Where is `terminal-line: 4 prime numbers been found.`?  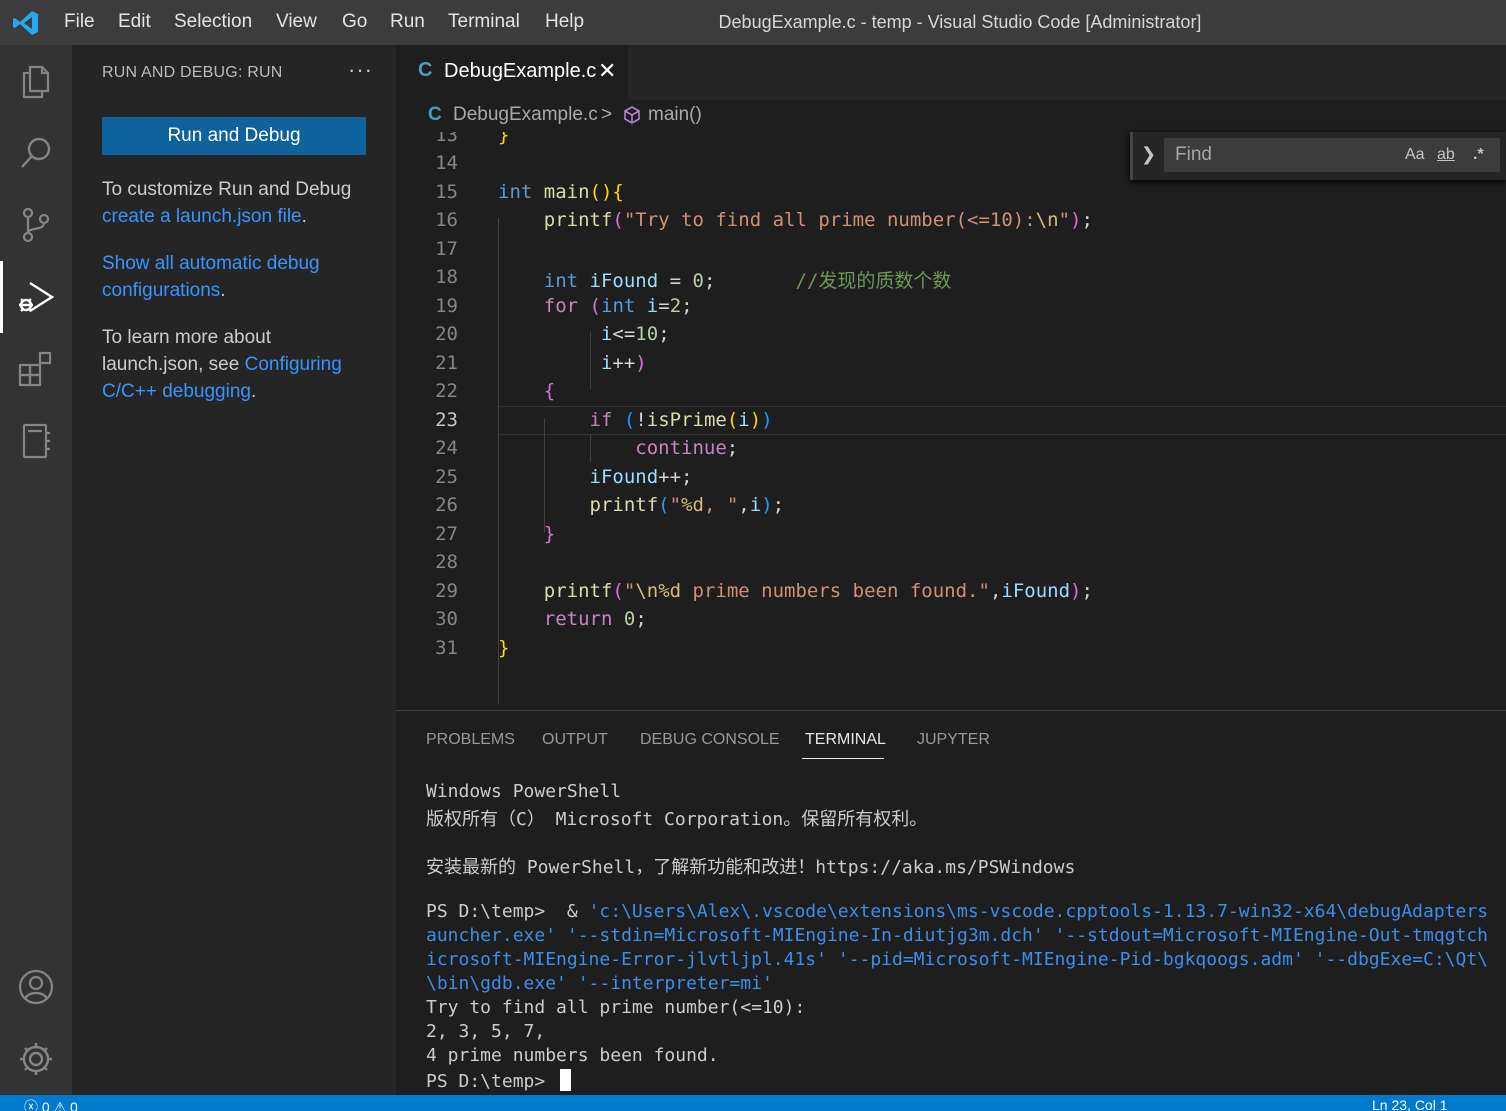 terminal-line: 4 prime numbers been found. is located at coordinates (572, 1055).